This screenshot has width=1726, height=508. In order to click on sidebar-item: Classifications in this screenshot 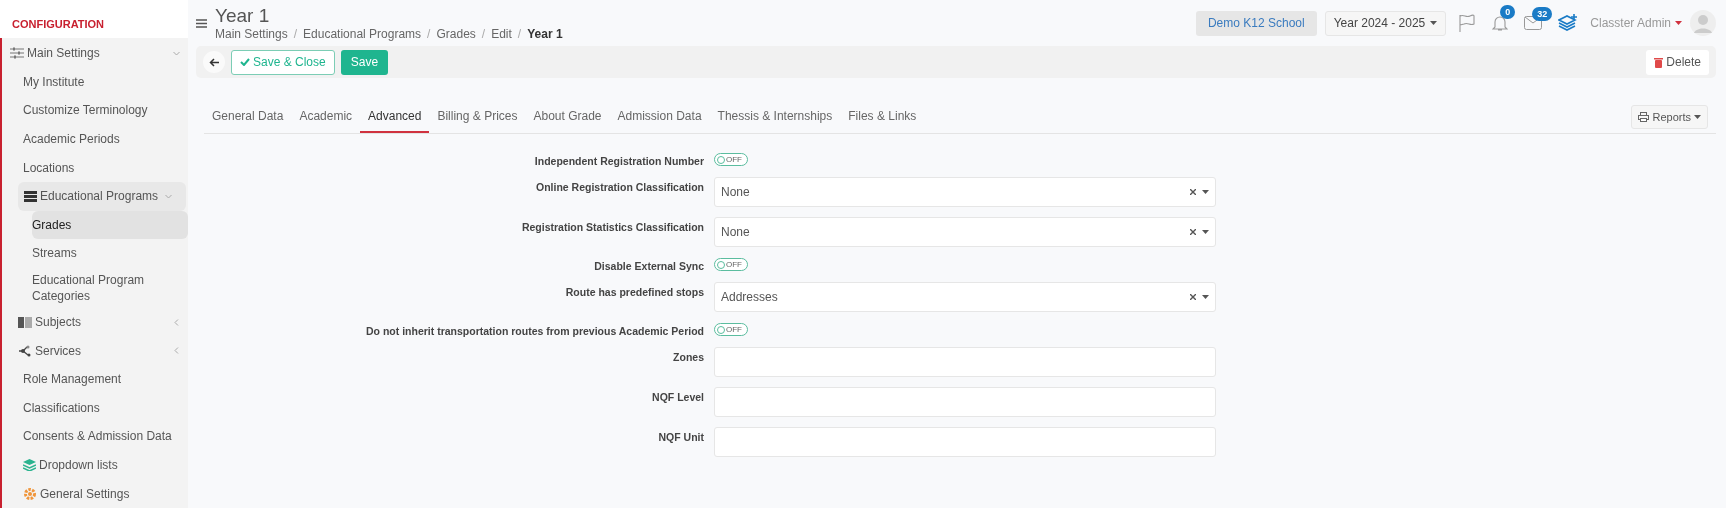, I will do `click(105, 408)`.